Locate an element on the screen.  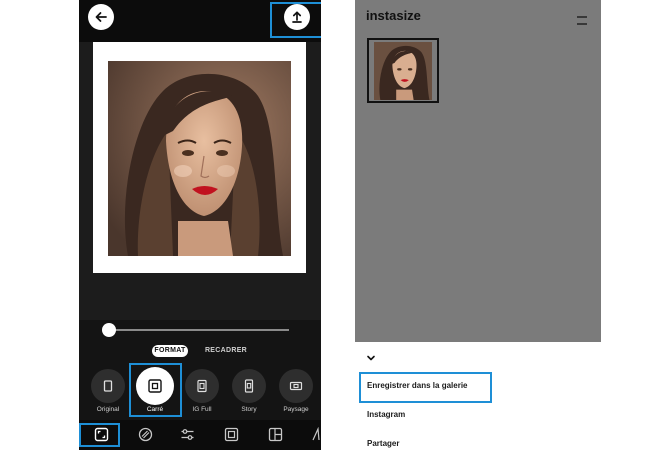
text-icon is located at coordinates (316, 433).